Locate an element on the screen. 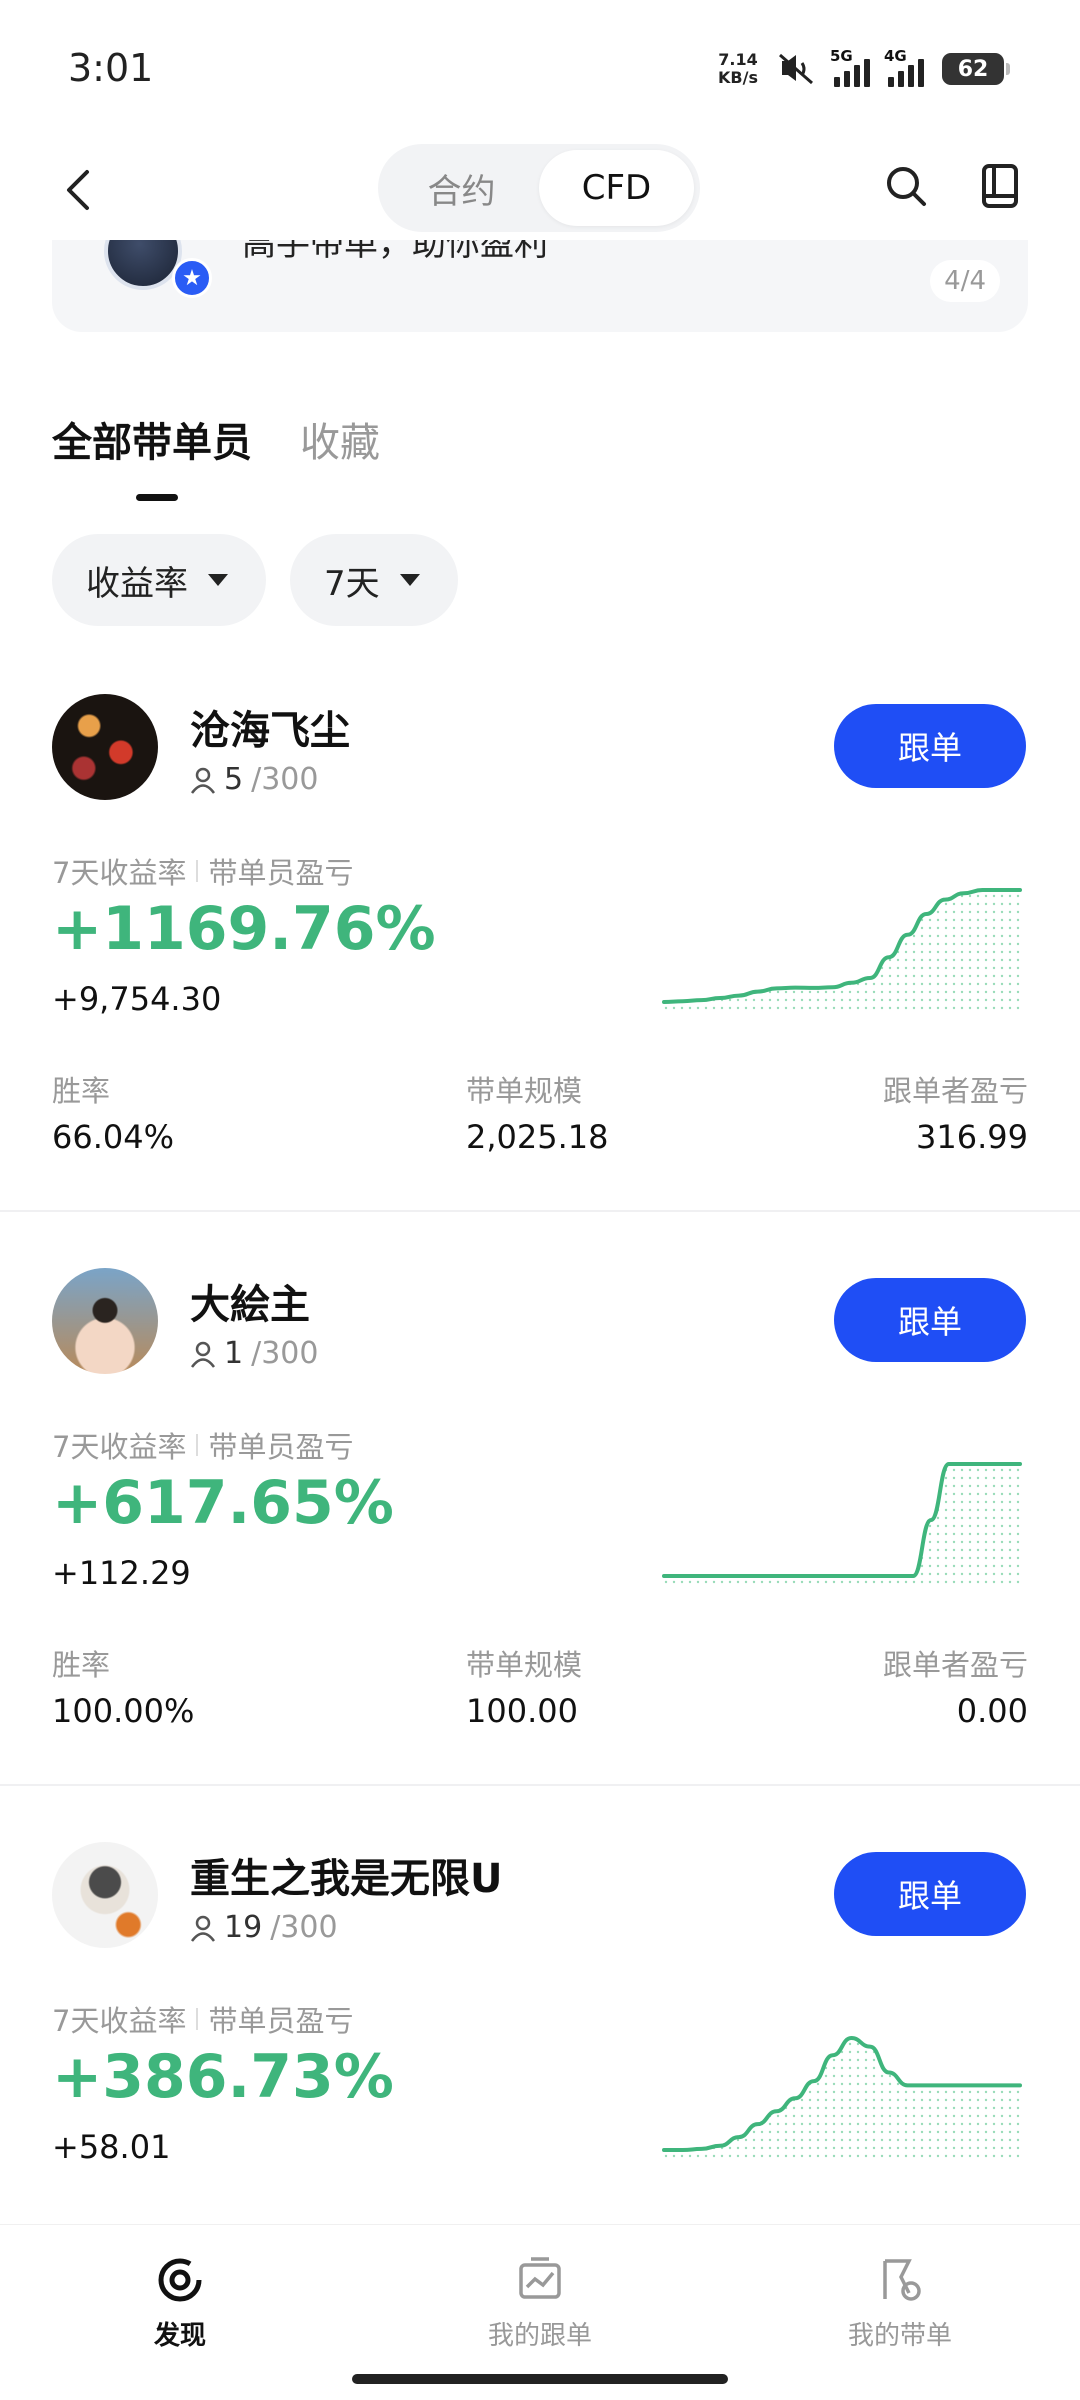 This screenshot has height=2400, width=1080. segment-cfd: CFD is located at coordinates (616, 188).